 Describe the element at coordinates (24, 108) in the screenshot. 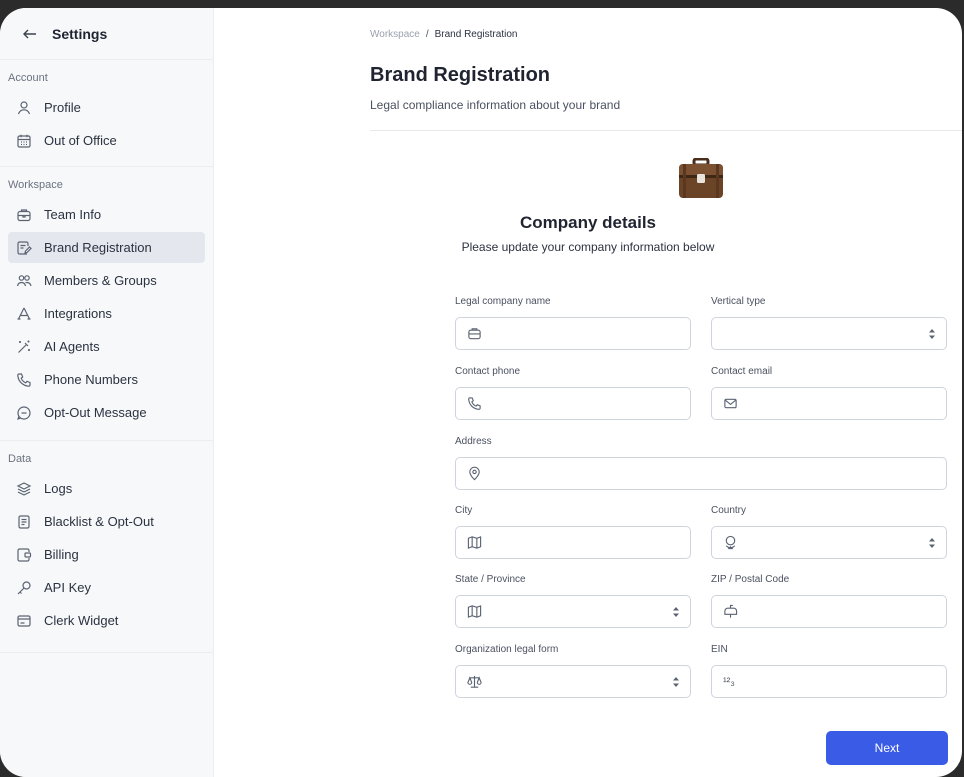

I see `user-icon` at that location.